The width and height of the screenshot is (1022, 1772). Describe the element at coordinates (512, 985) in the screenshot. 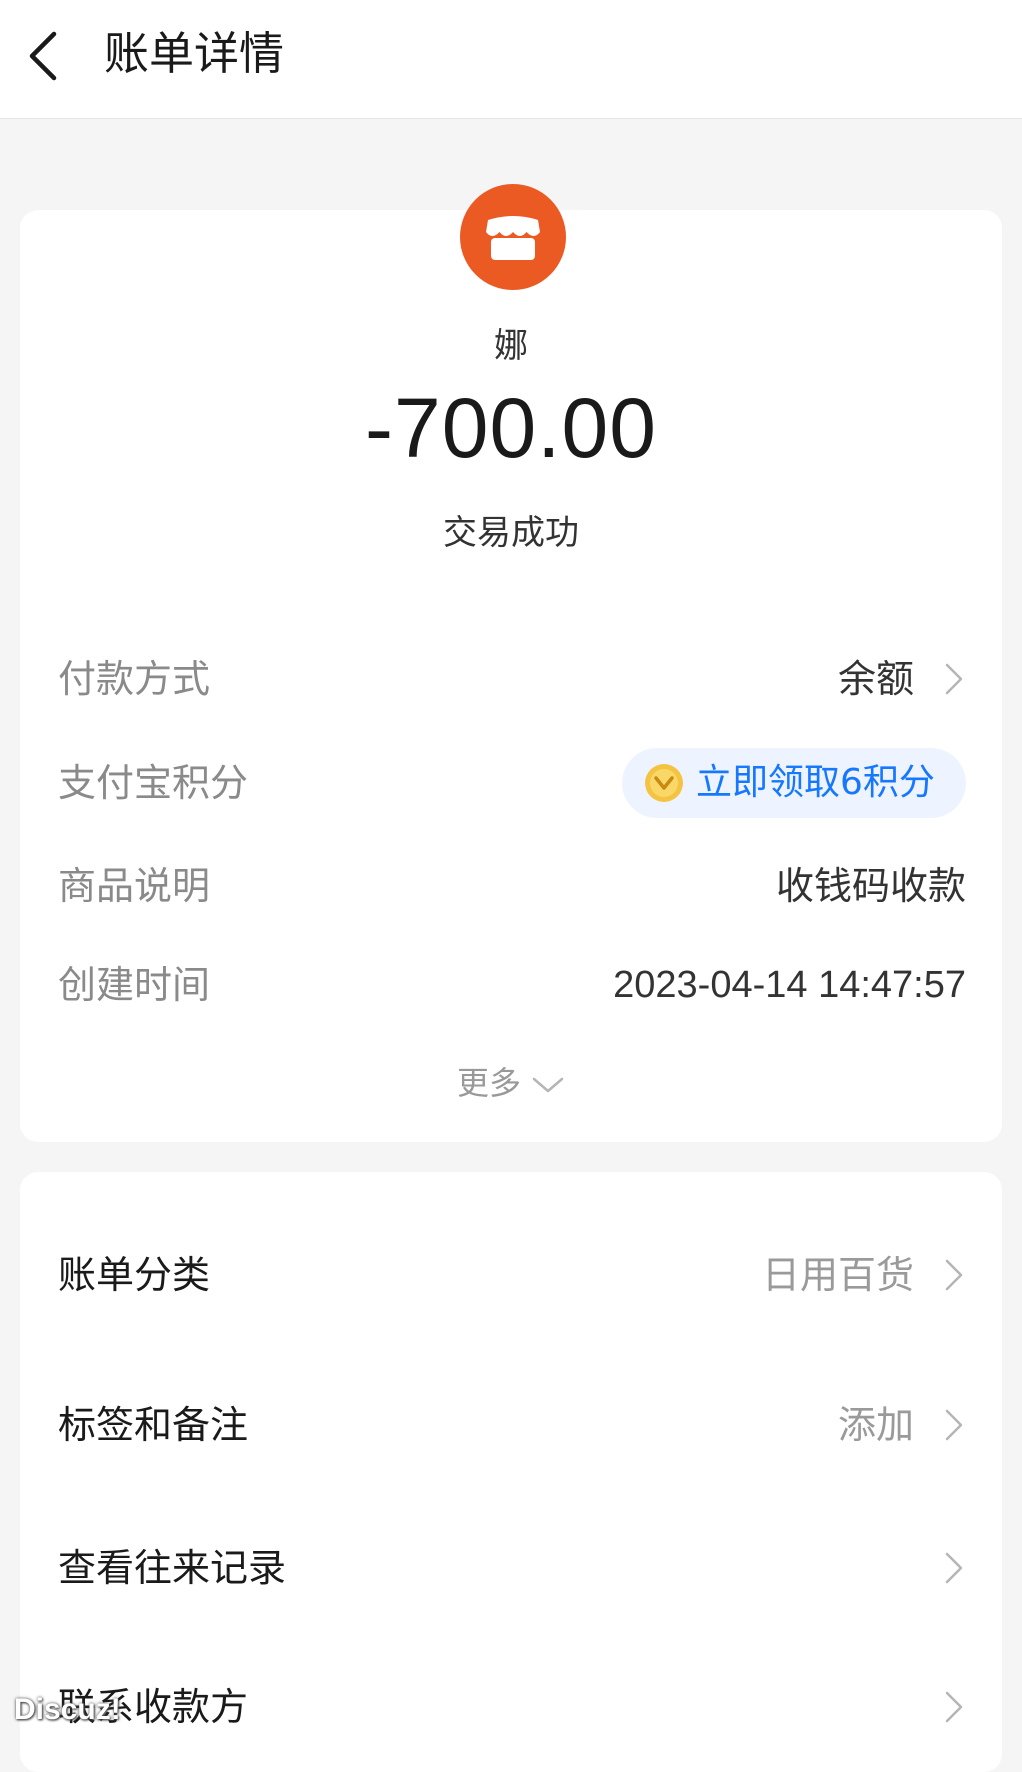

I see `created-time-row: 创建时间 2023-04-14 14:47:57` at that location.